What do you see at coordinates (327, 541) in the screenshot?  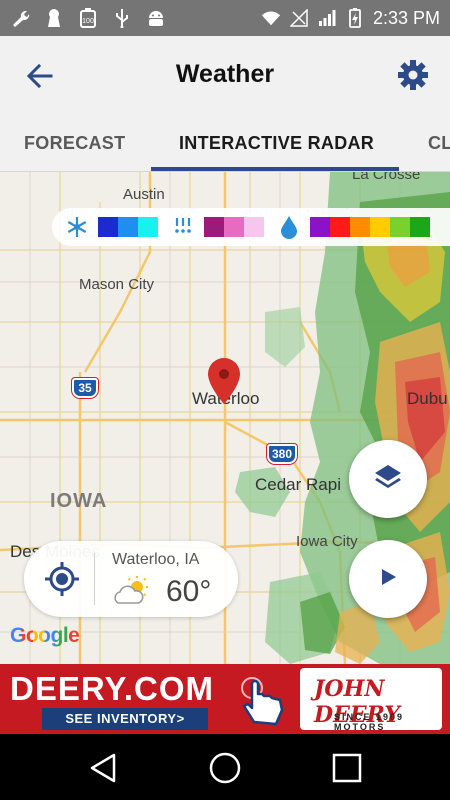 I see `city-label-iowa-city: Iowa City` at bounding box center [327, 541].